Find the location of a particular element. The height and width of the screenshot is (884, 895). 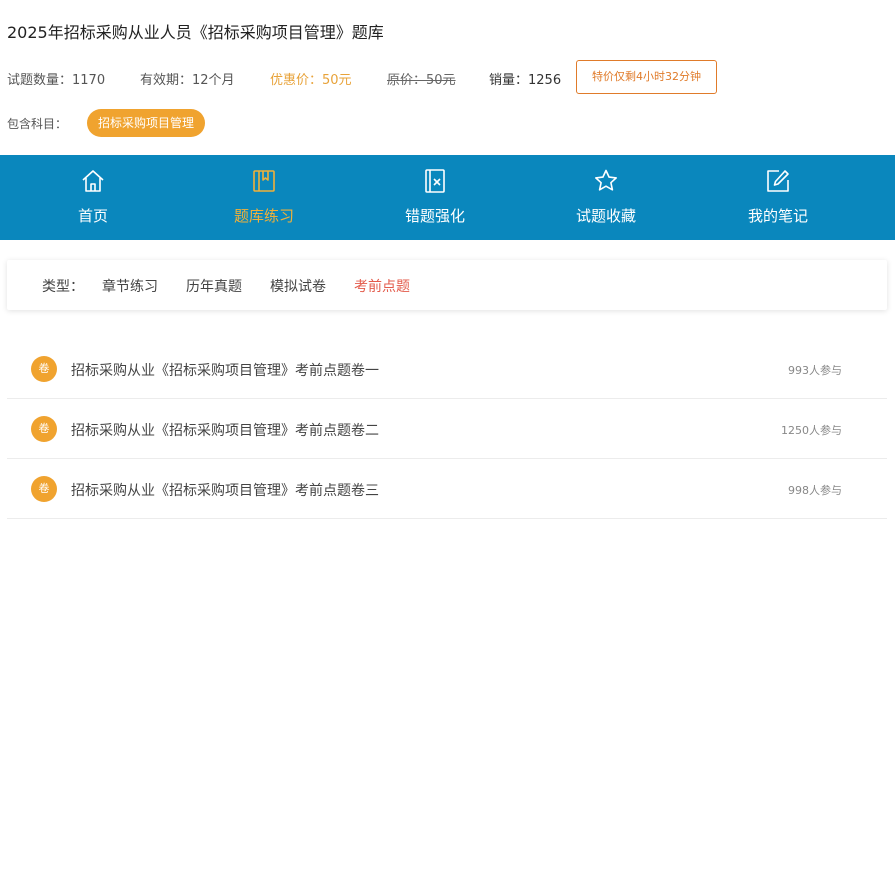

main-nav: 首页 题库练习 错题强化 试题收藏 我的笔记 is located at coordinates (447, 197).